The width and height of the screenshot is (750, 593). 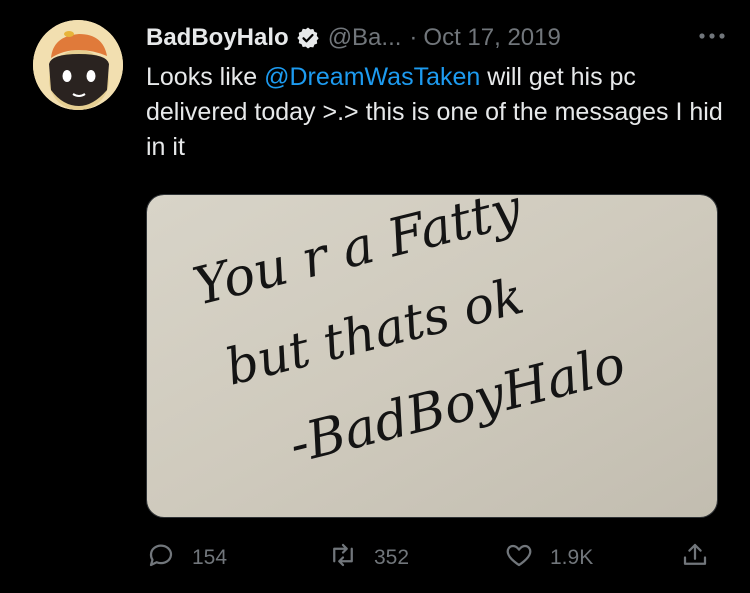 I want to click on like-button: 1.9K, so click(x=548, y=558).